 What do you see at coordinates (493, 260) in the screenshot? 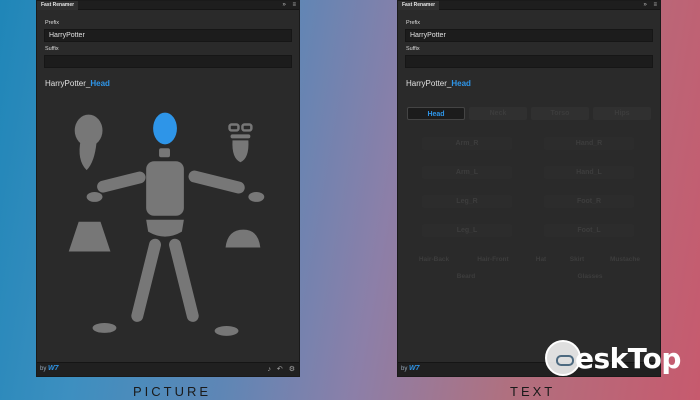
I see `hair-front-button: Hair-Front` at bounding box center [493, 260].